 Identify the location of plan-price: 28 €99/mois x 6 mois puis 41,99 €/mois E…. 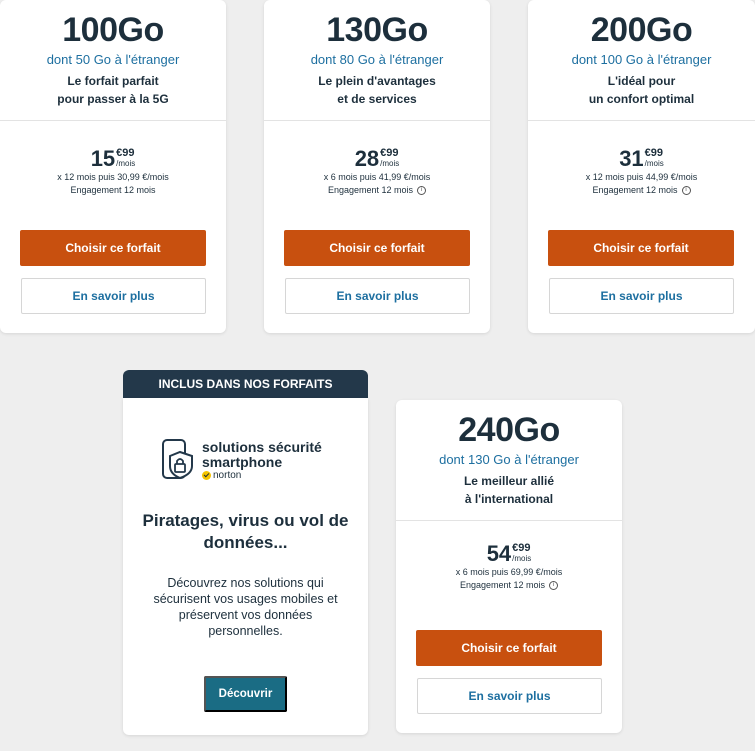
(377, 159).